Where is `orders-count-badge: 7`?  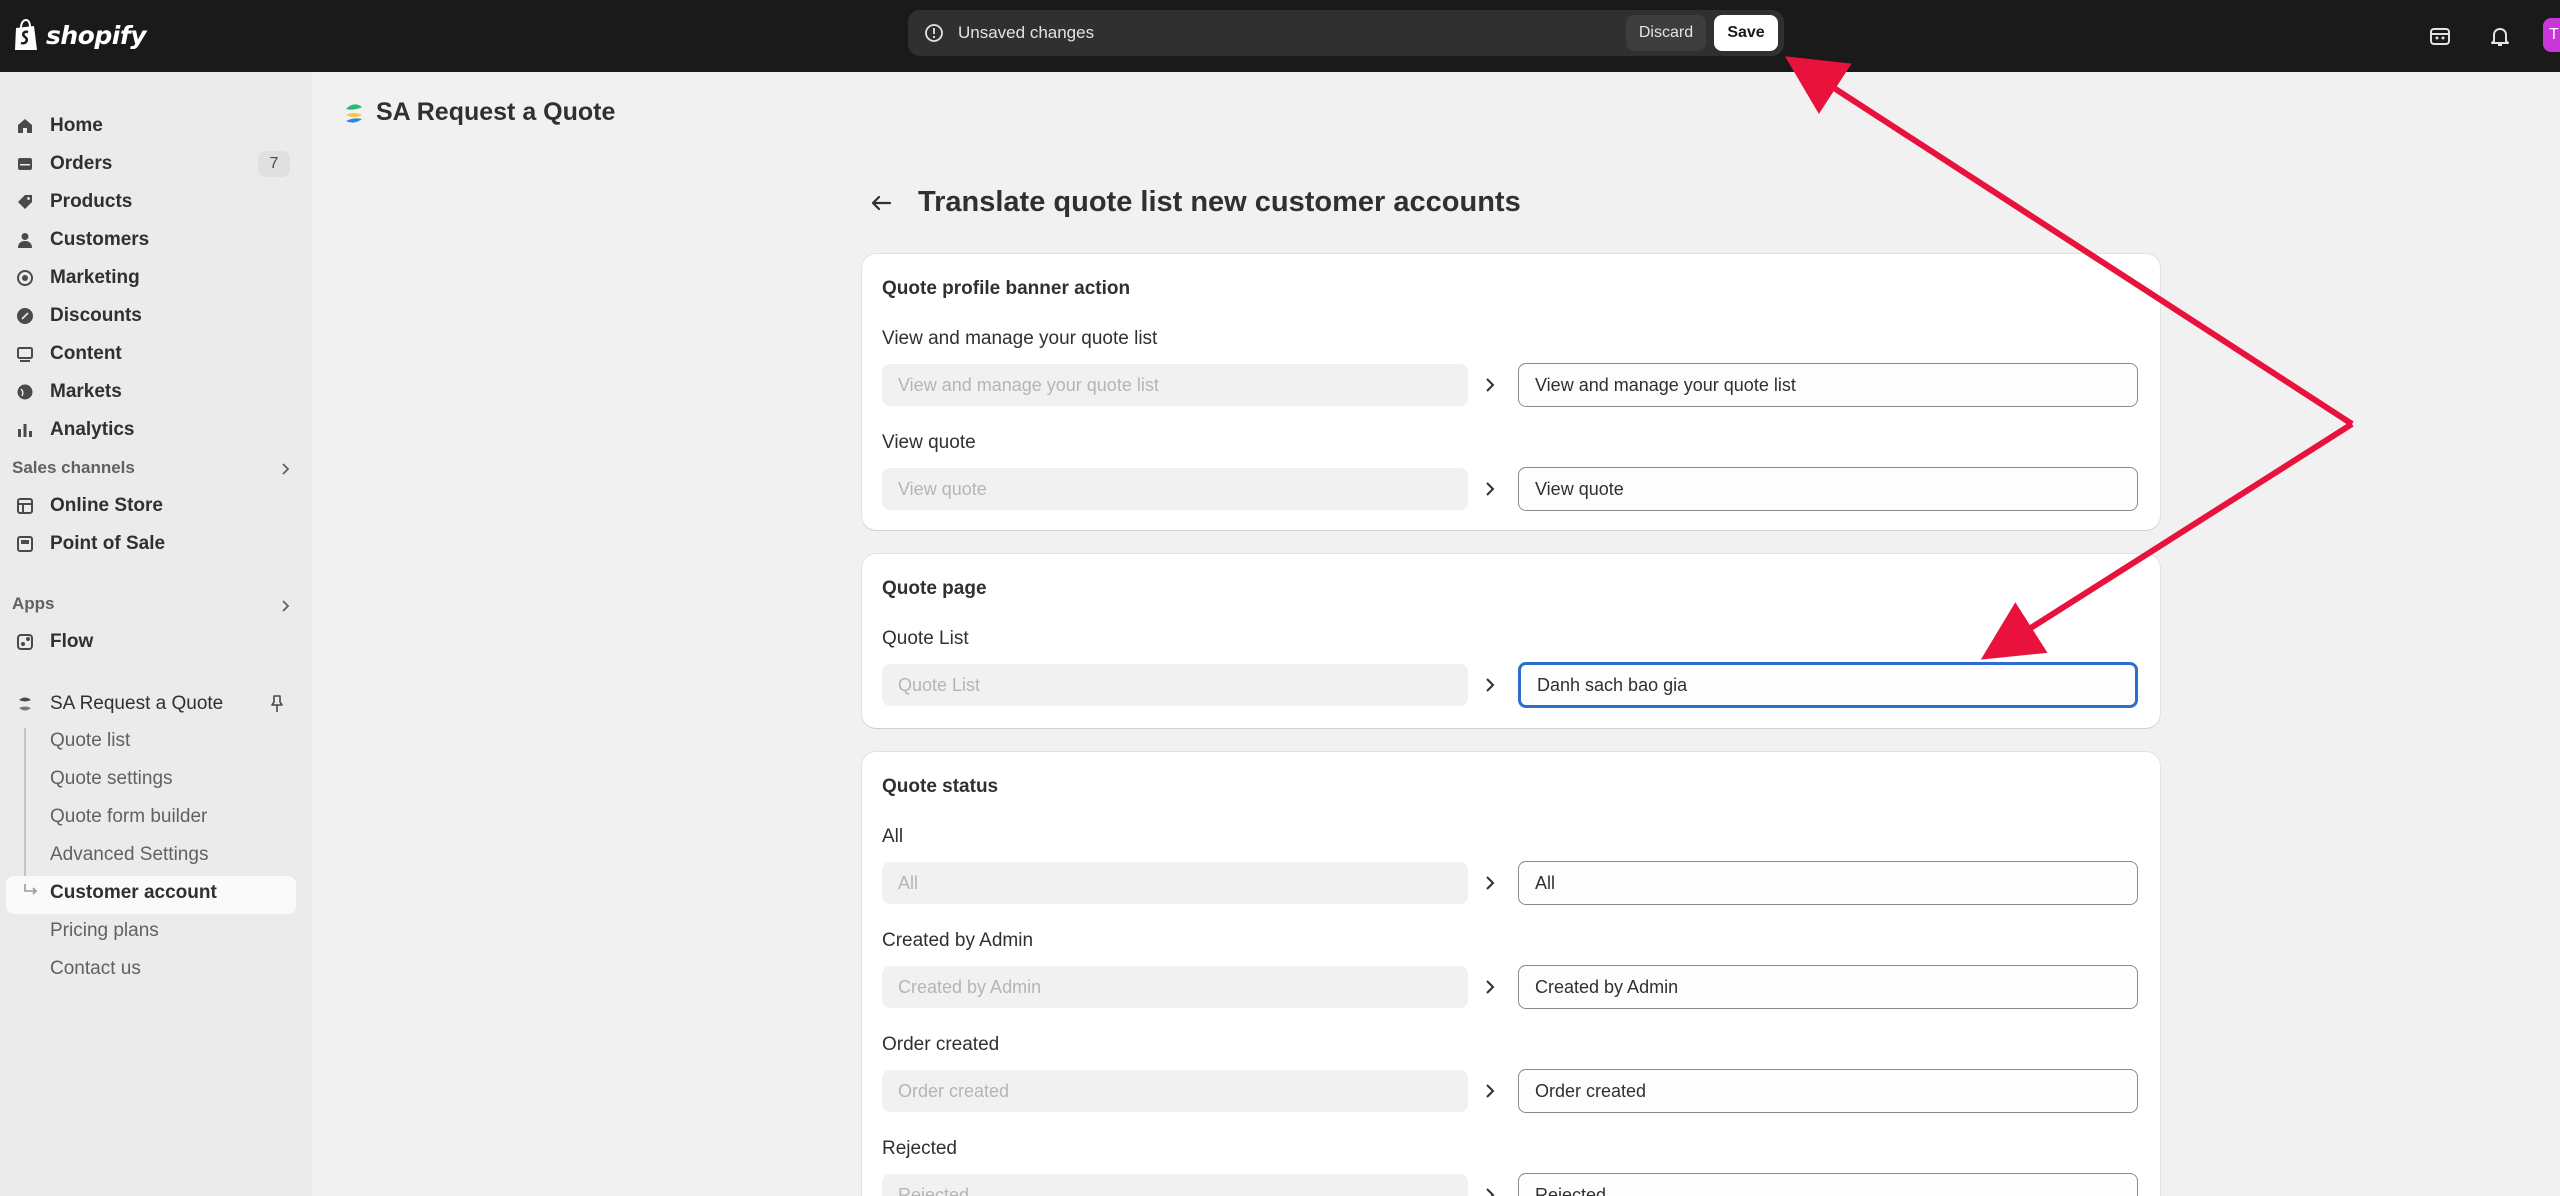 orders-count-badge: 7 is located at coordinates (274, 164).